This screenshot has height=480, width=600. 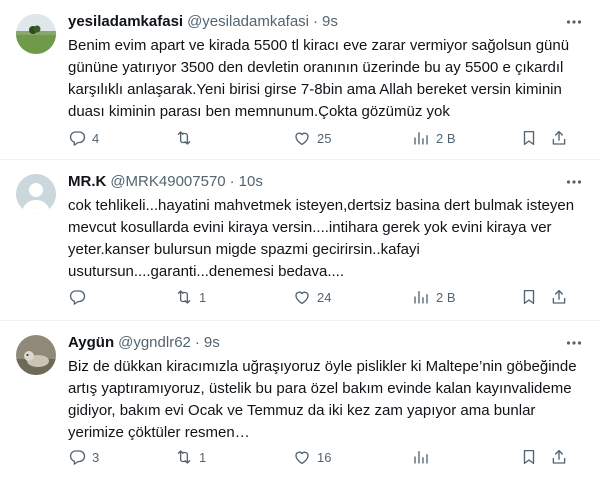 I want to click on dog-photo-icon, so click(x=36, y=355).